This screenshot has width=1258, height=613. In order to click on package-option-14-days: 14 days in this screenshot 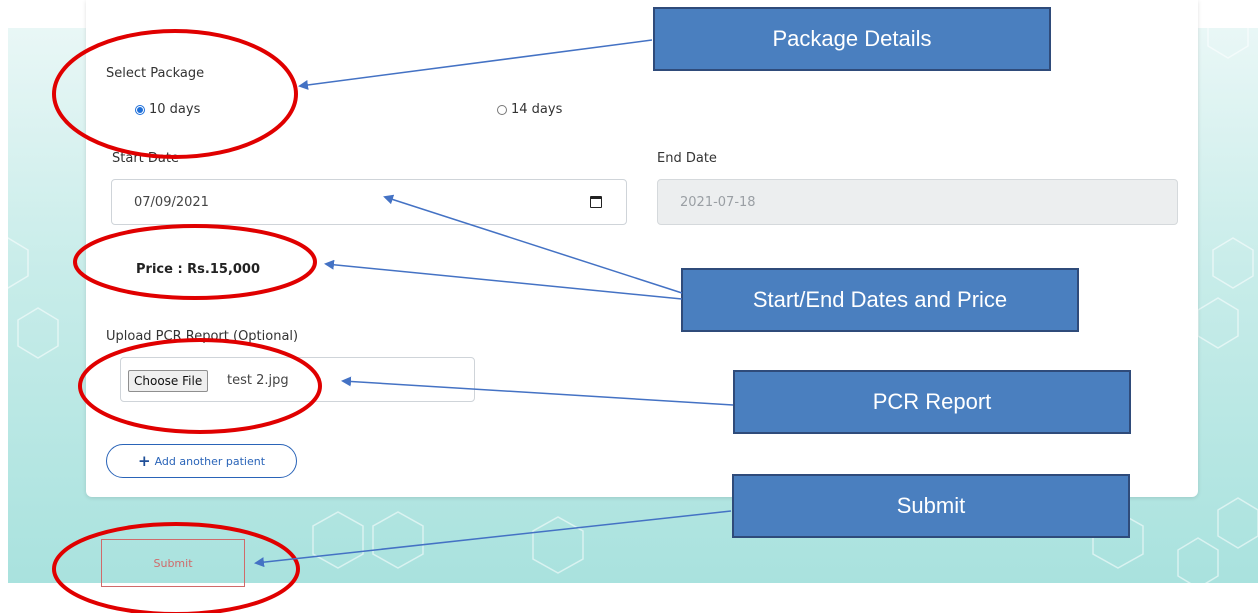, I will do `click(529, 109)`.